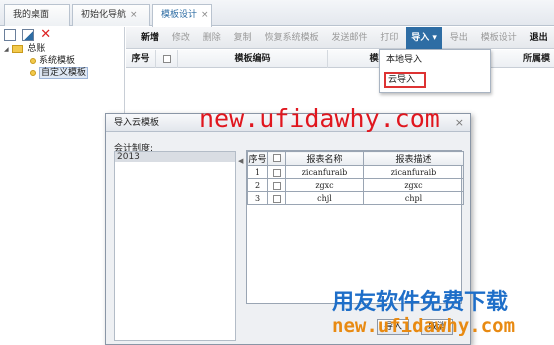  I want to click on table-row: 2 zgxc zgxc, so click(355, 185).